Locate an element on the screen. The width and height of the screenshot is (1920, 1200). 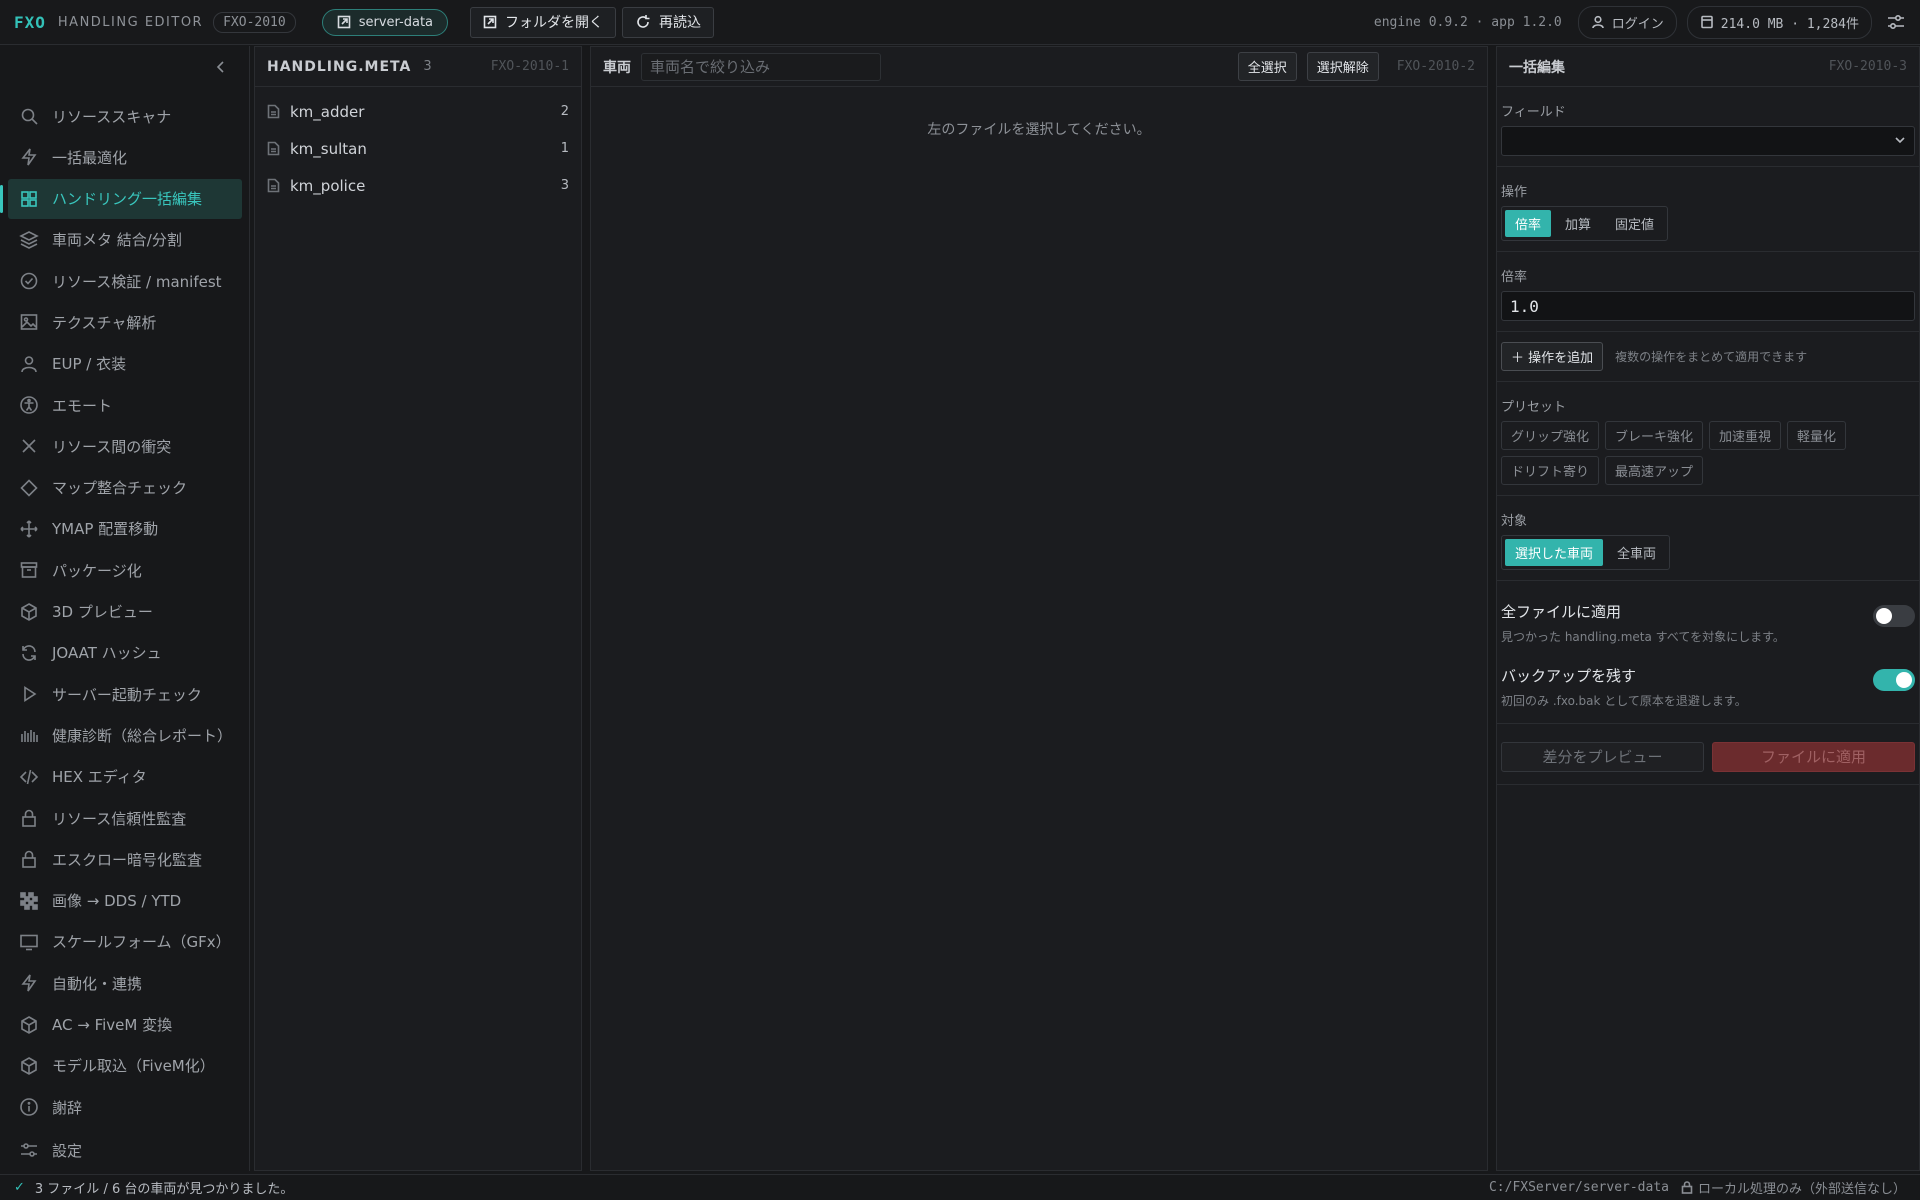
sidebar-item: EUP / 衣装 is located at coordinates (125, 364).